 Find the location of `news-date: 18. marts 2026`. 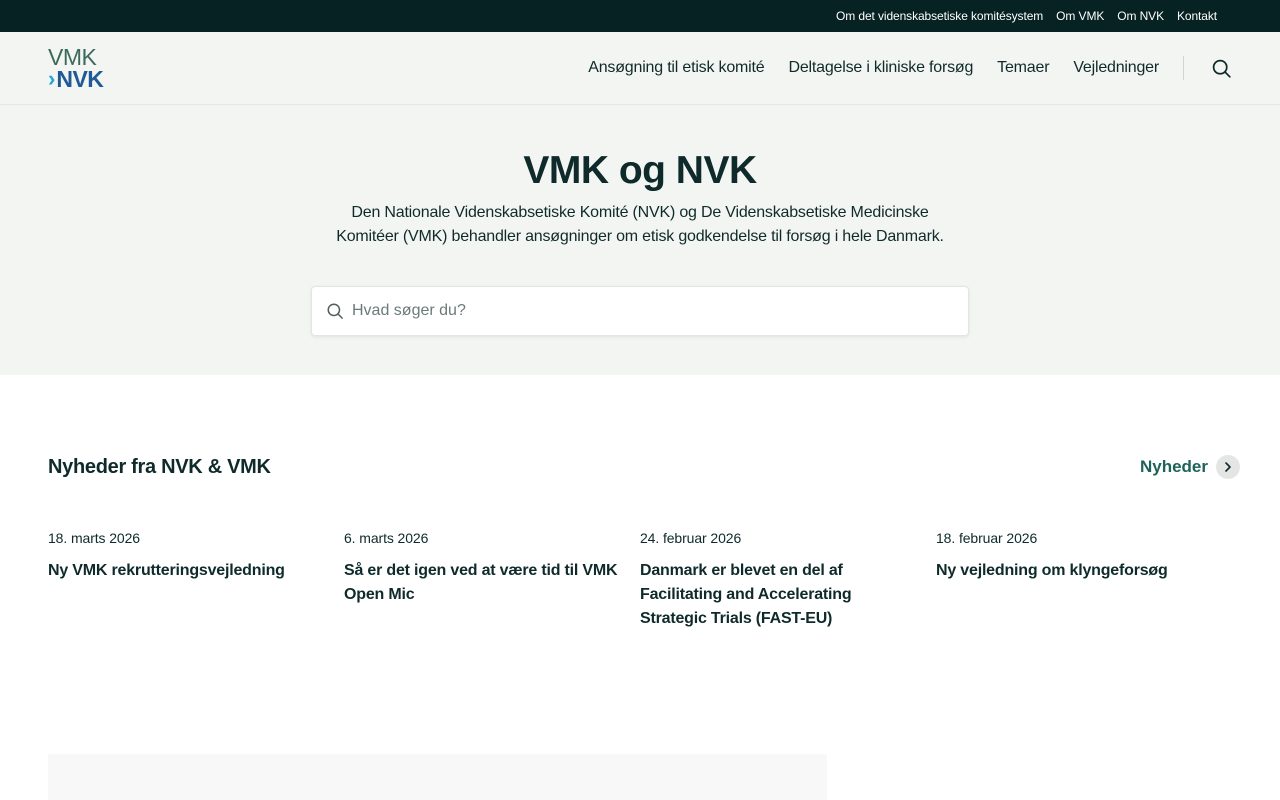

news-date: 18. marts 2026 is located at coordinates (94, 538).